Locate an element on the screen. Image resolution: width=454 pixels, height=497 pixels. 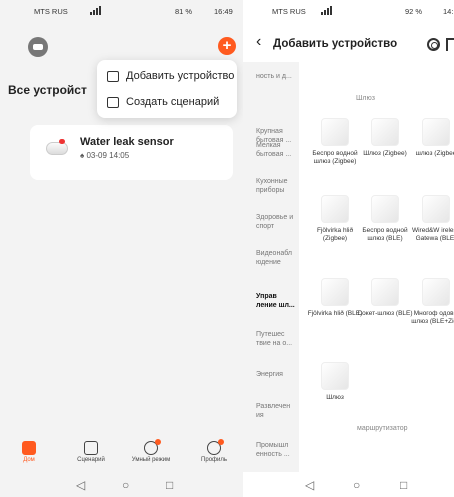
home-icon is located at coordinates (29, 448).